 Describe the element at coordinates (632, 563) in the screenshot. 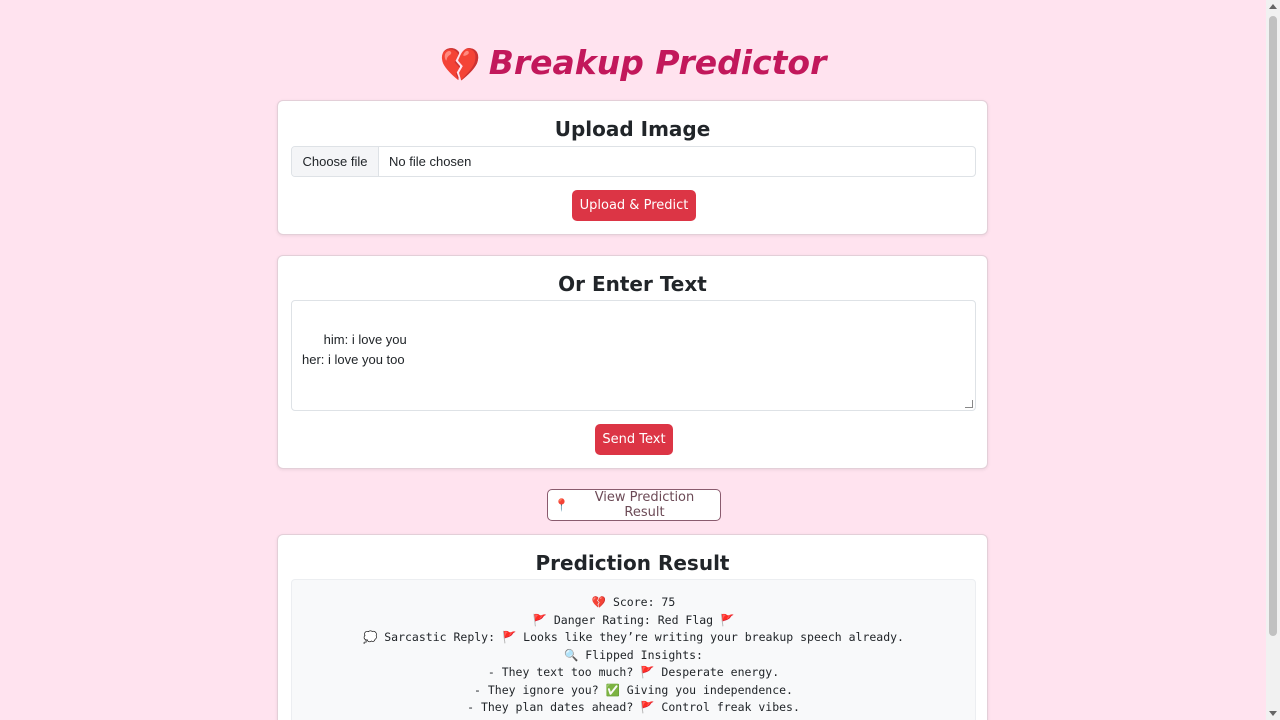

I see `result-heading: Prediction Result` at that location.